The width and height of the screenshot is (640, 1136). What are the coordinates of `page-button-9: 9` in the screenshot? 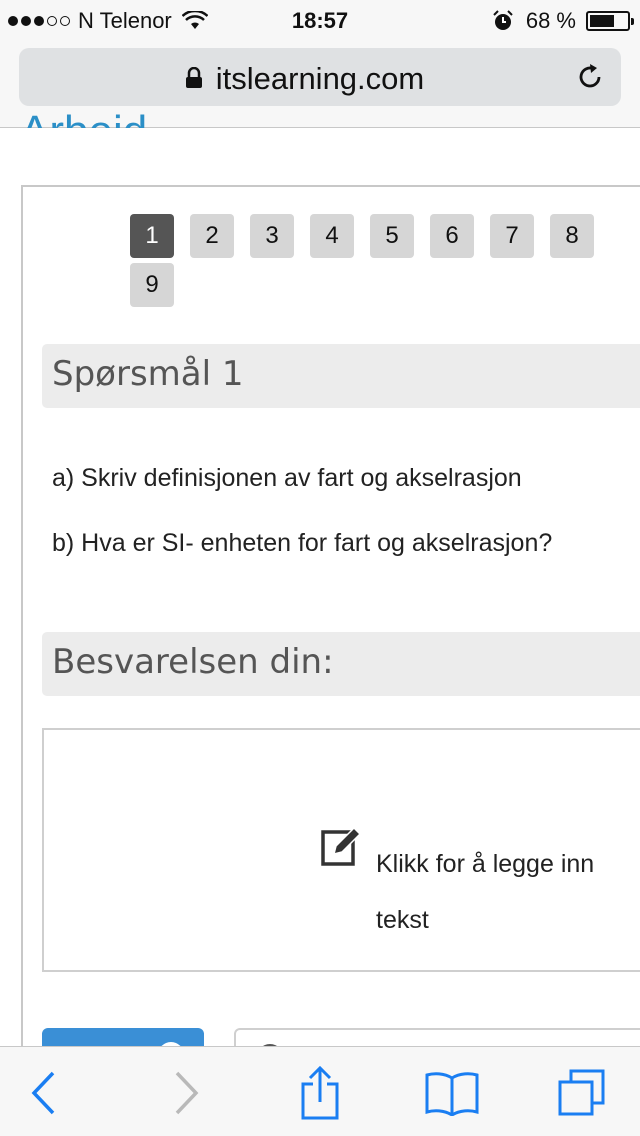 It's located at (152, 285).